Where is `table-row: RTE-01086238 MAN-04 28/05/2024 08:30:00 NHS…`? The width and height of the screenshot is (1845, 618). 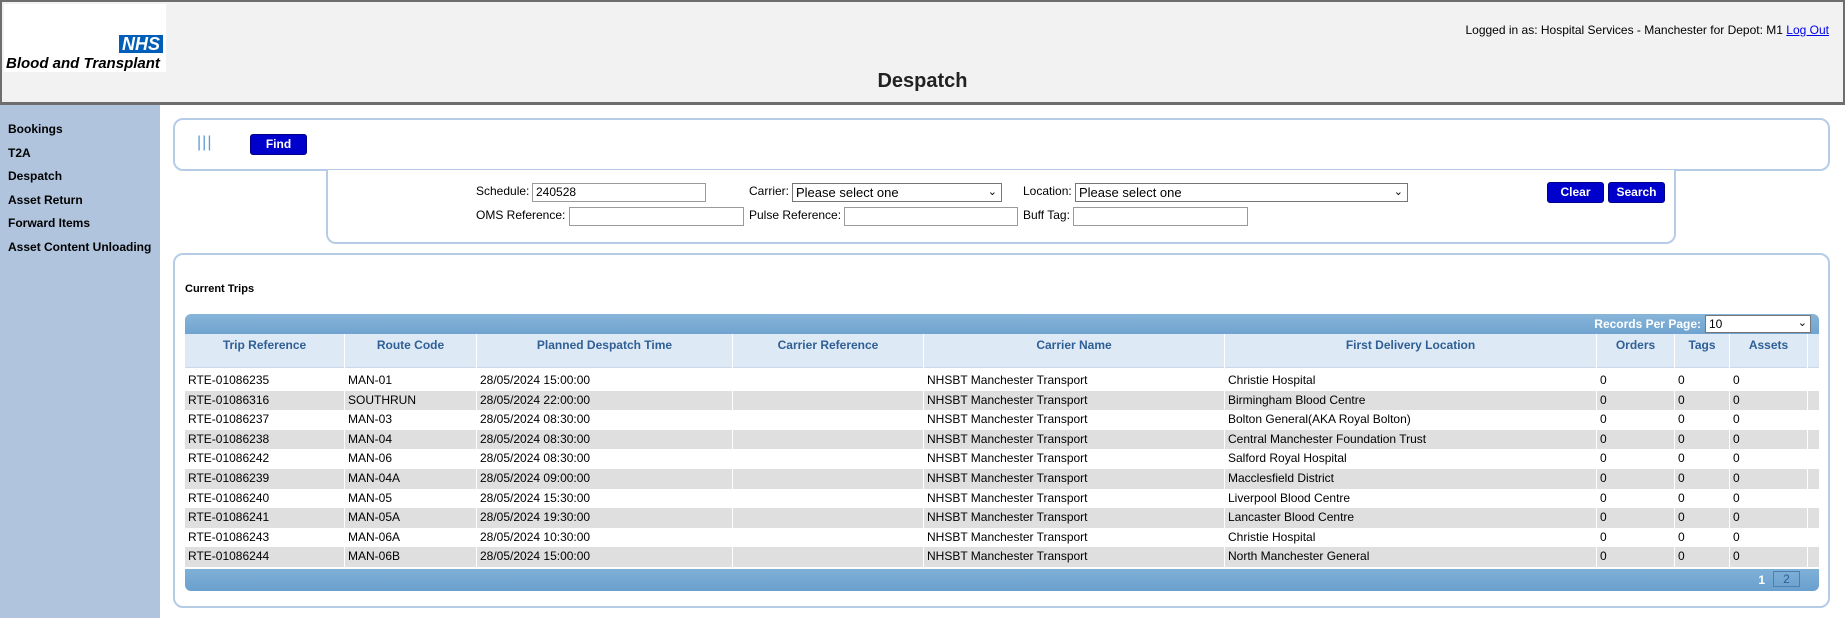 table-row: RTE-01086238 MAN-04 28/05/2024 08:30:00 NHS… is located at coordinates (1002, 439).